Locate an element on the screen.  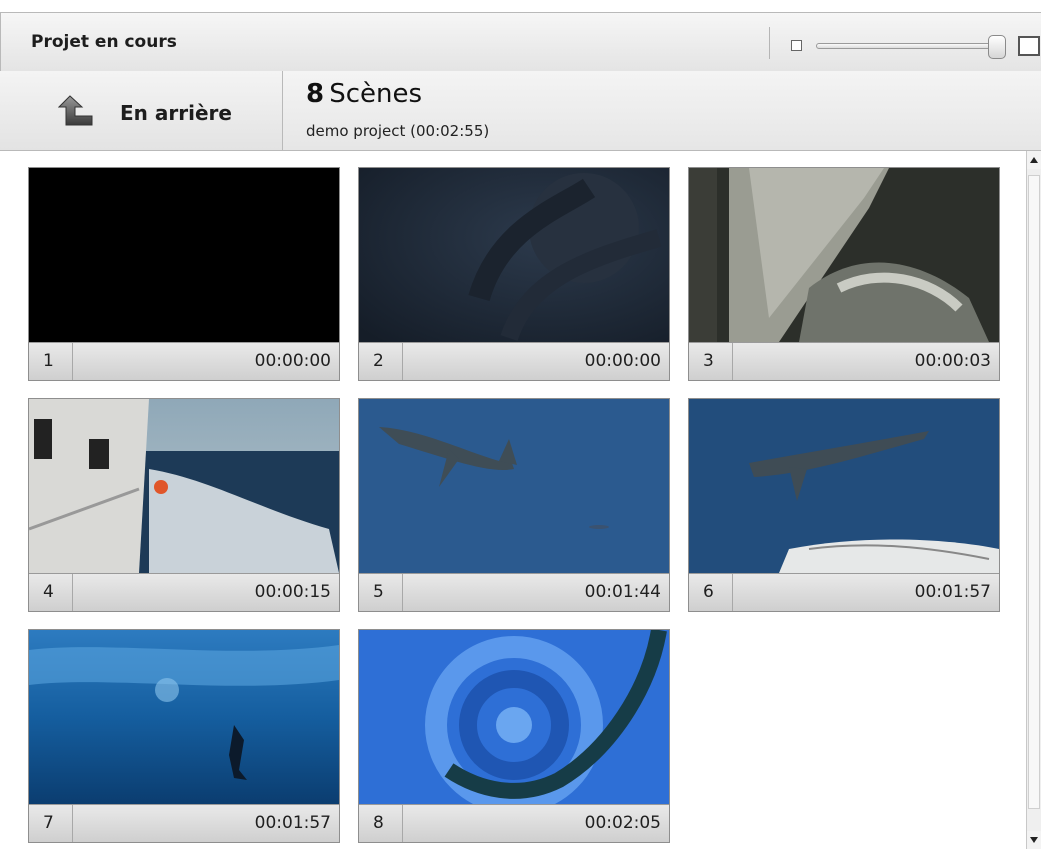
back-arrow-icon is located at coordinates (76, 111).